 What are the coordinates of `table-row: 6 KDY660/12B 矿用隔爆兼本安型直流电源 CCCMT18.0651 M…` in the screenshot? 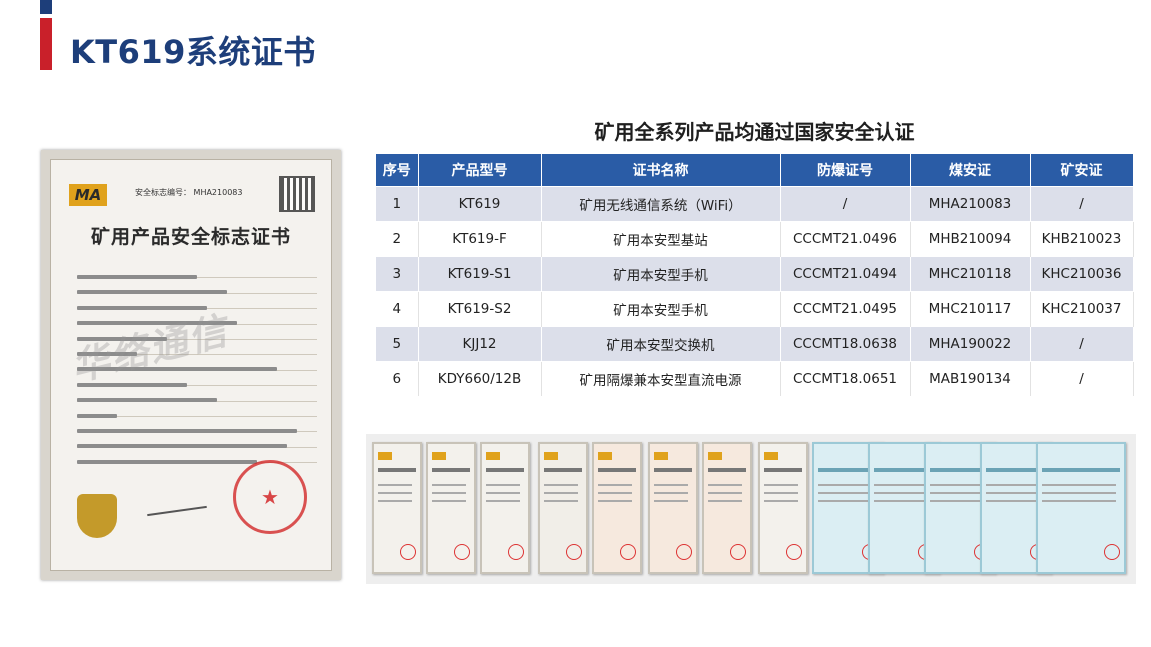 It's located at (755, 378).